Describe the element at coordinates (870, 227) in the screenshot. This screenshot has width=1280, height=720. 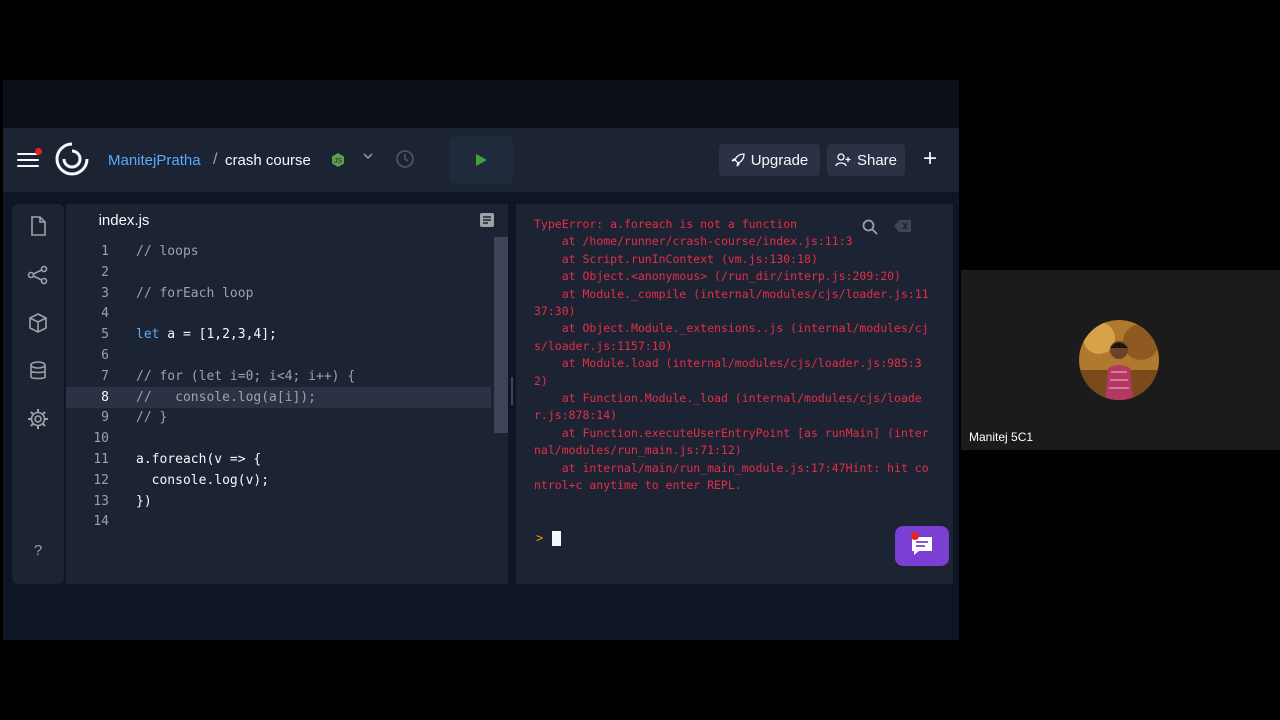
I see `search-icon` at that location.